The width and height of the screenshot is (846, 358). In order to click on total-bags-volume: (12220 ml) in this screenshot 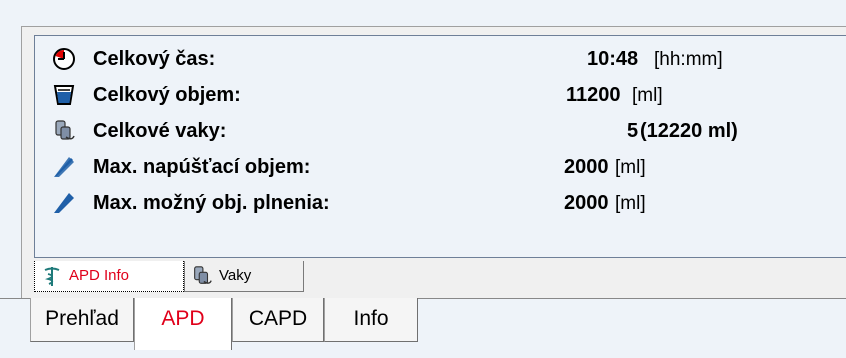, I will do `click(689, 131)`.